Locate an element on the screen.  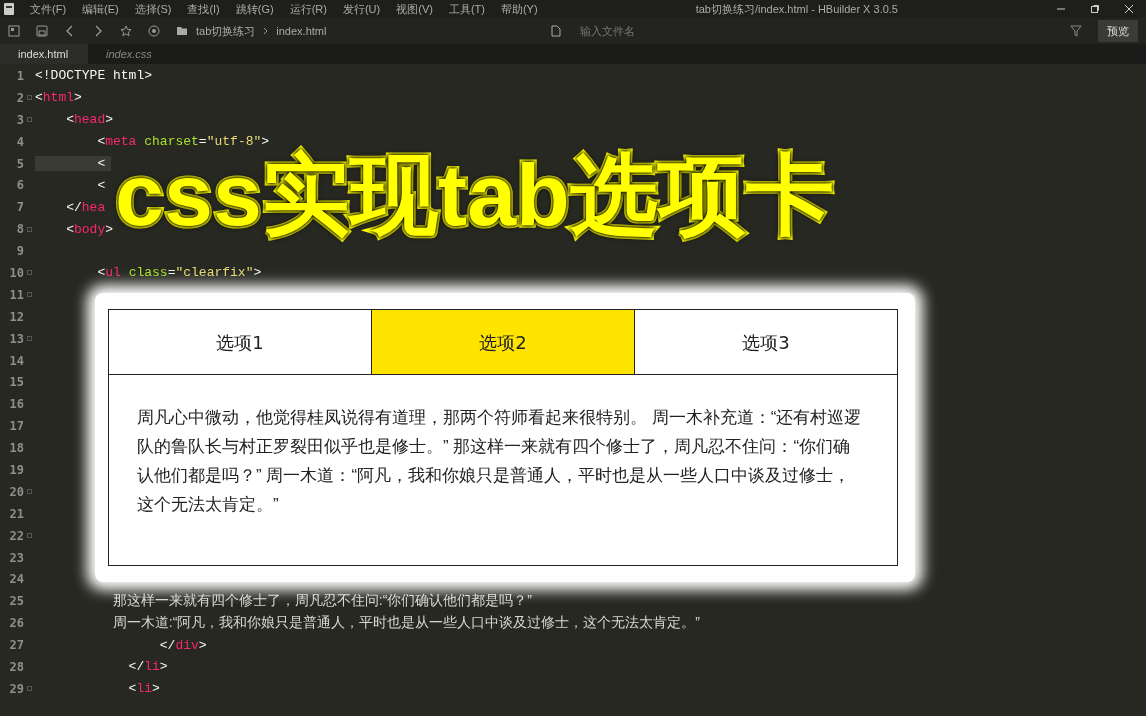
line-number: 28 is located at coordinates (16, 667).